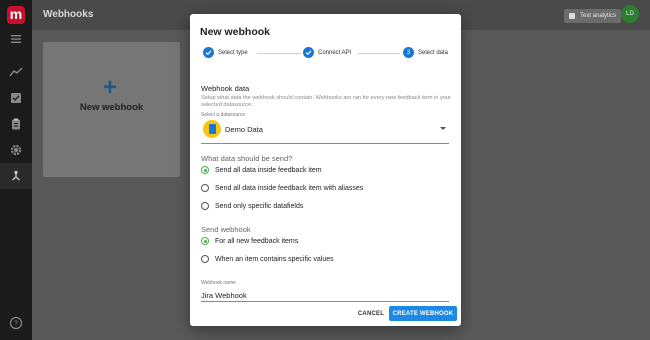 The image size is (650, 340). I want to click on webhook-data-heading: Webhook data, so click(225, 88).